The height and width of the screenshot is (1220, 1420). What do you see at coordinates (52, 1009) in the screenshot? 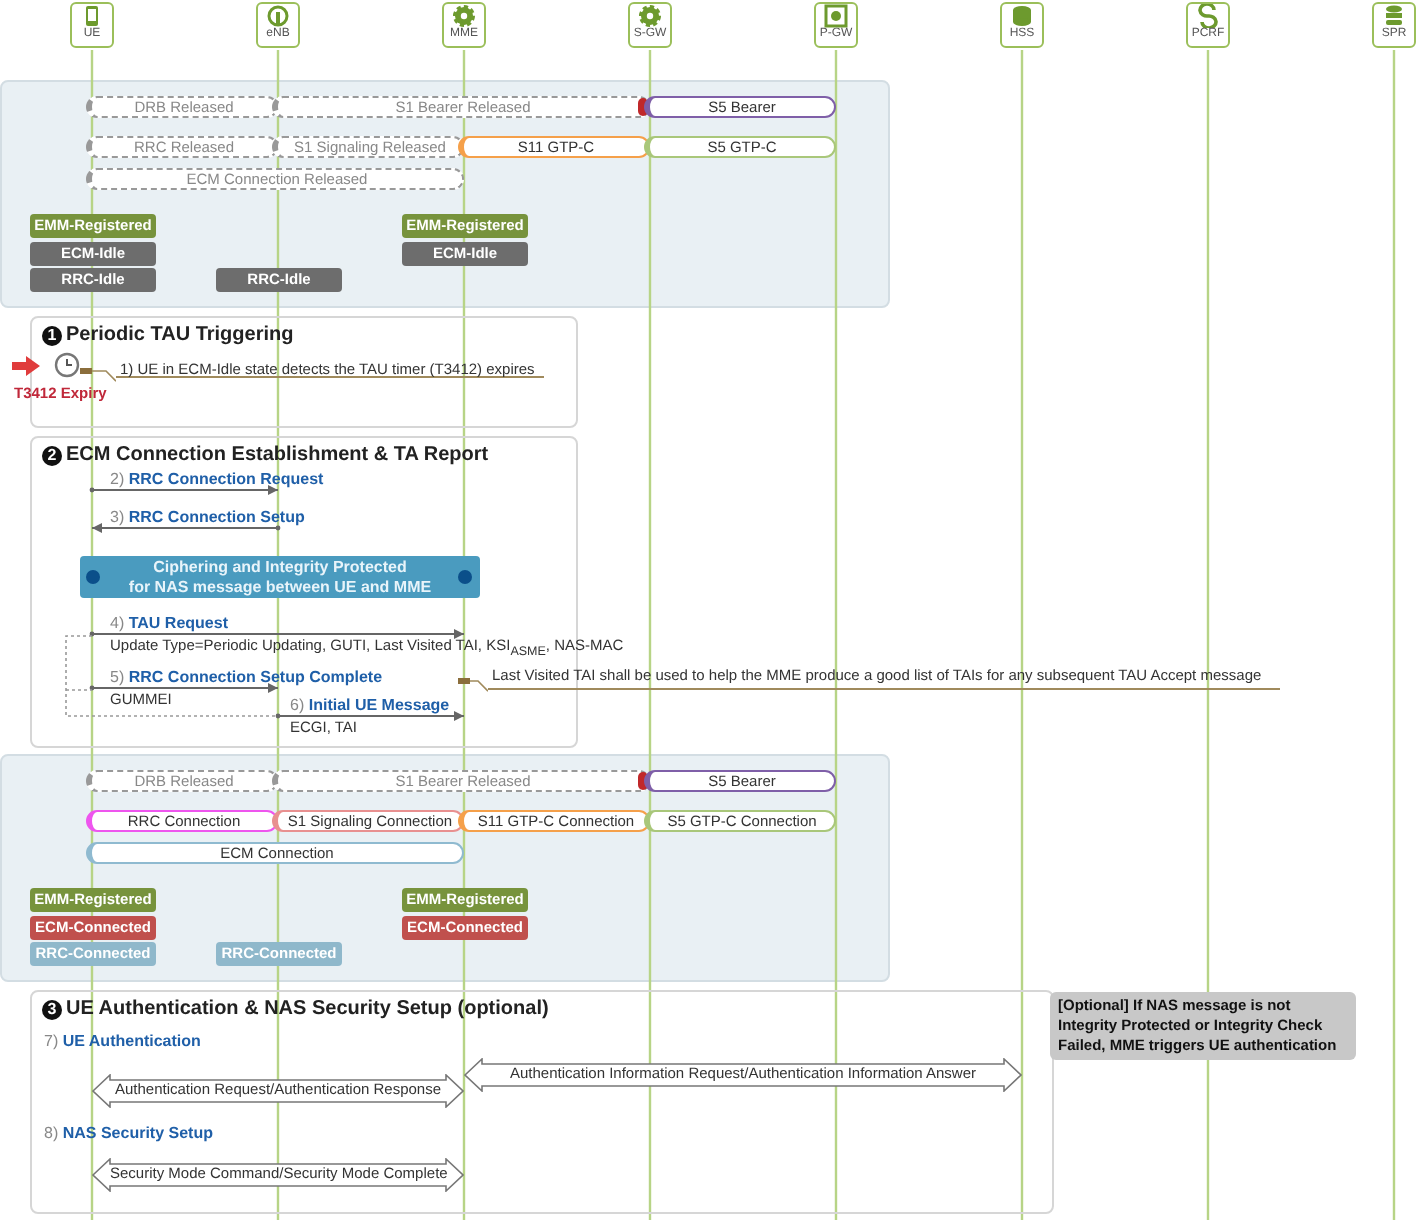
I see `step-number: 3` at bounding box center [52, 1009].